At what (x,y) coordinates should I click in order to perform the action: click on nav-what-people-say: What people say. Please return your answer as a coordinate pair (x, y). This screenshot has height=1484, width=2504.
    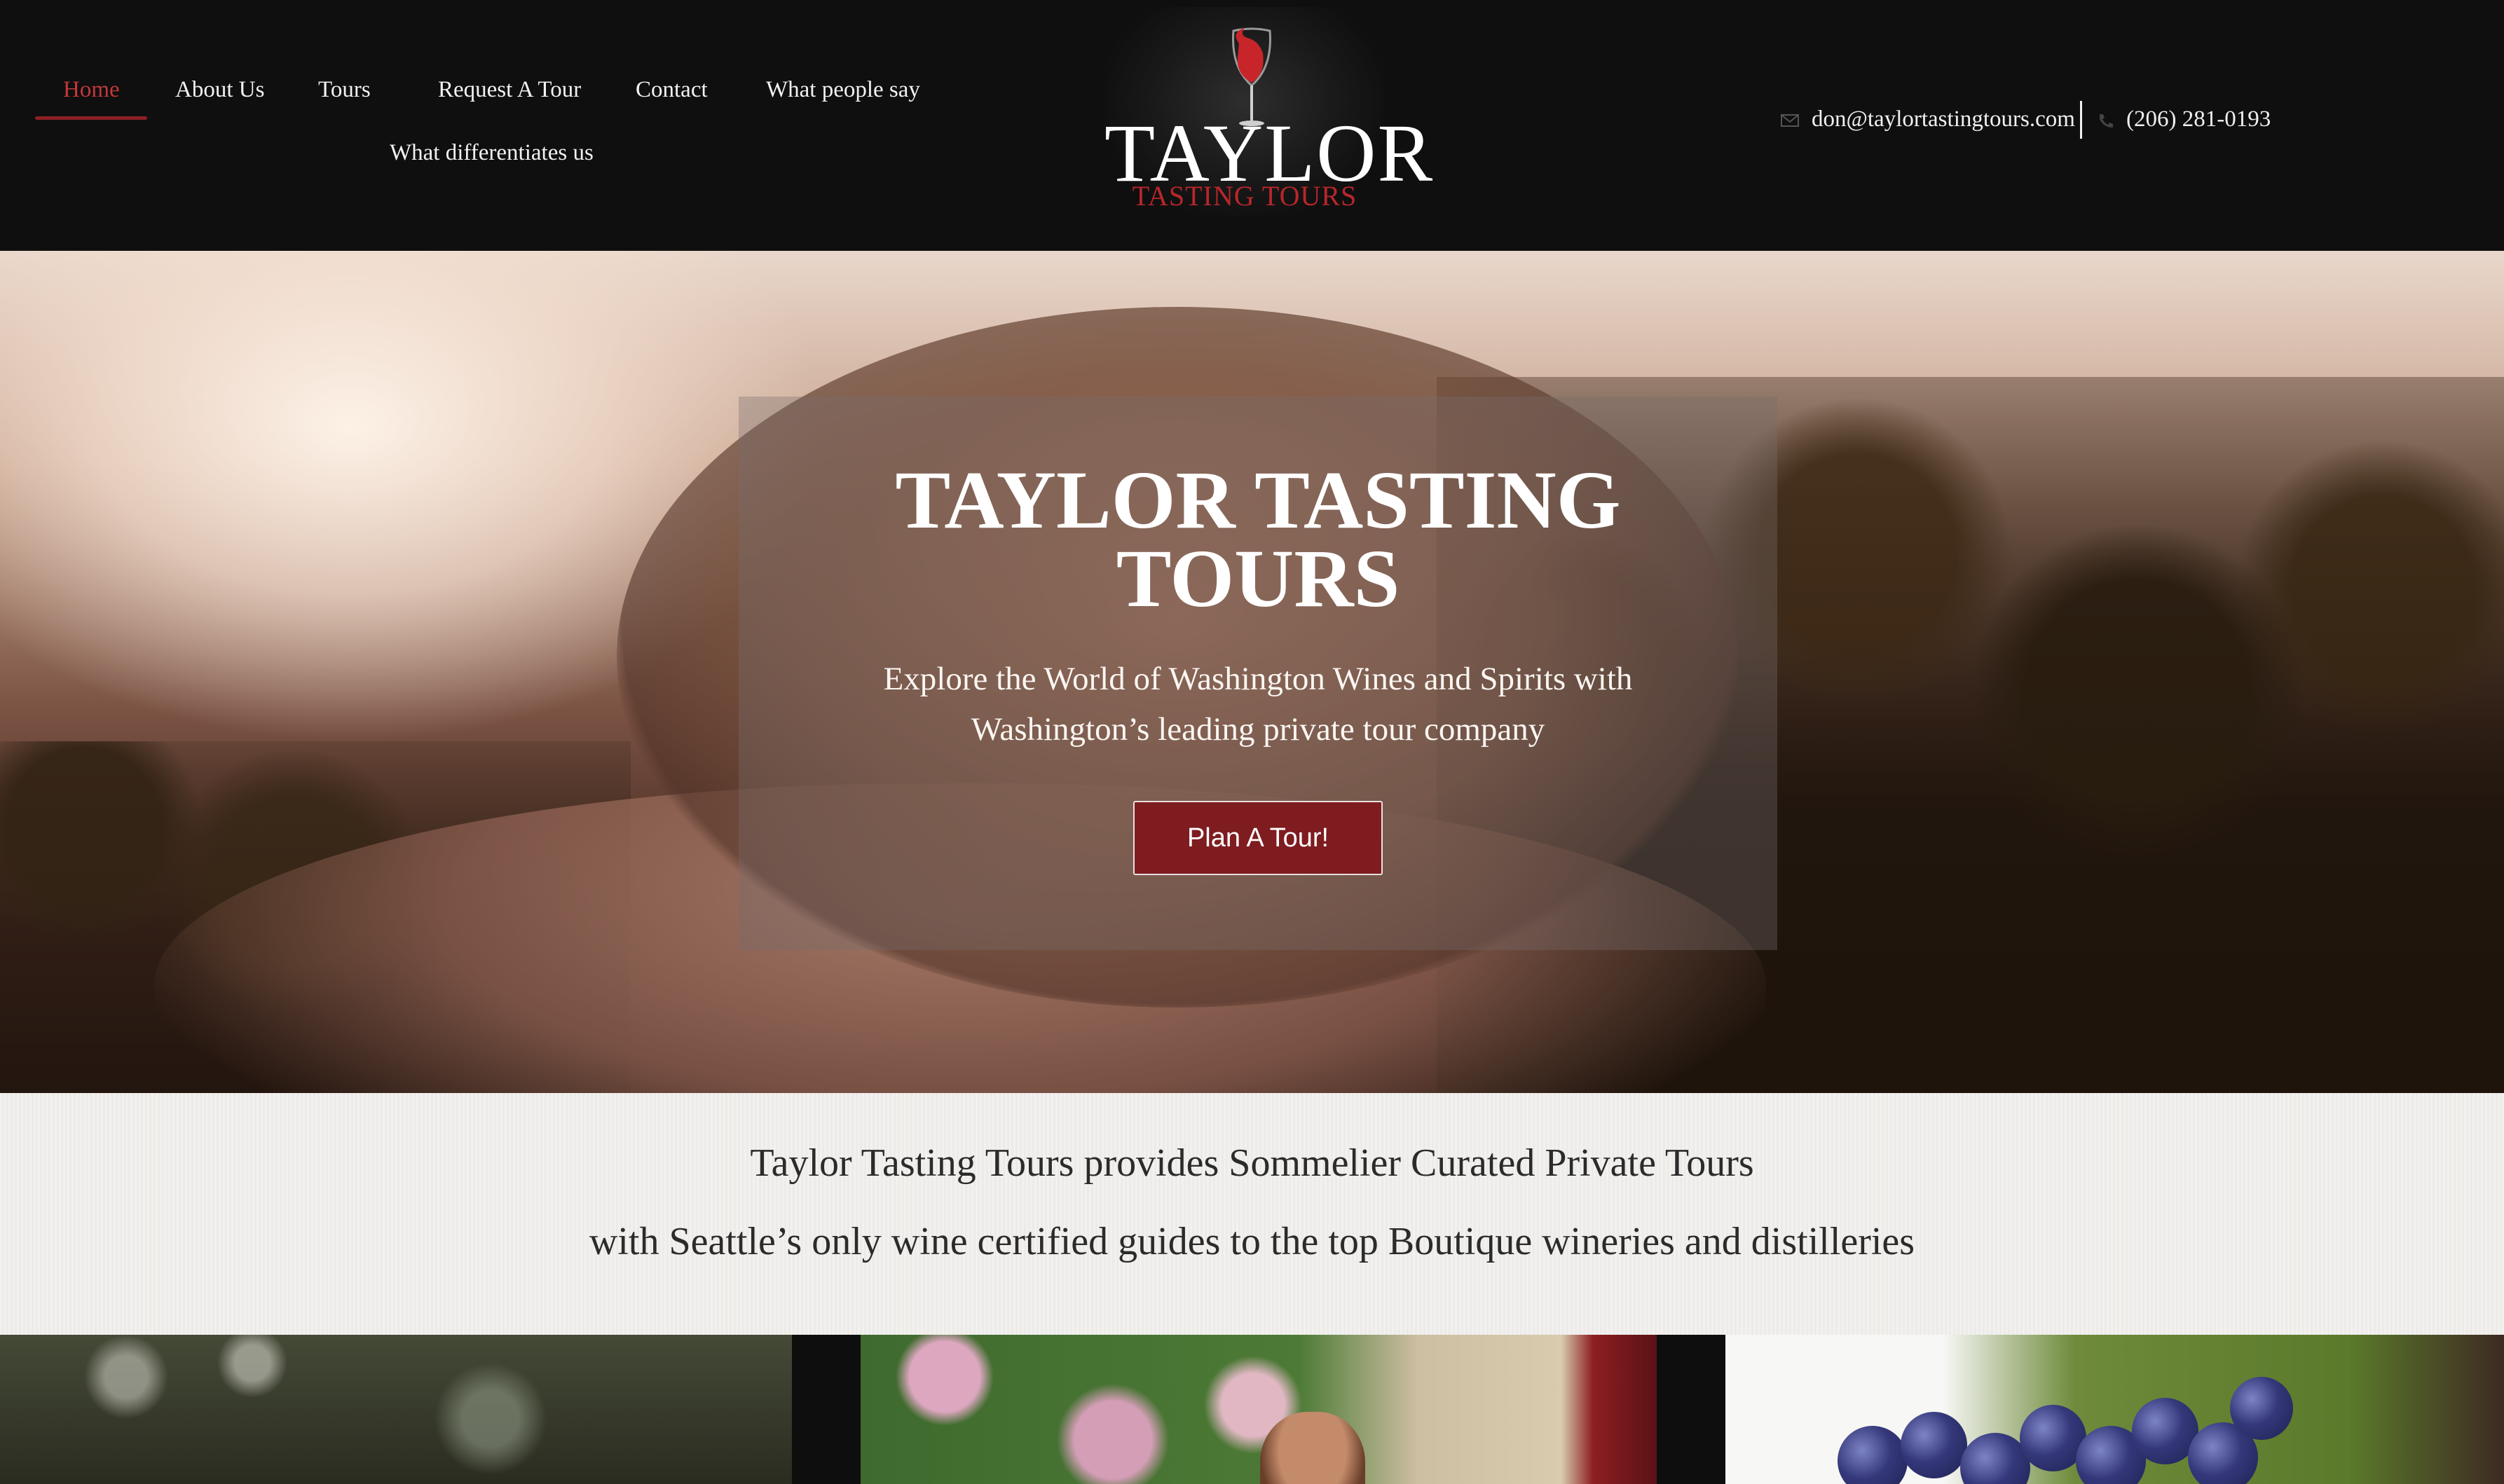
    Looking at the image, I should click on (843, 90).